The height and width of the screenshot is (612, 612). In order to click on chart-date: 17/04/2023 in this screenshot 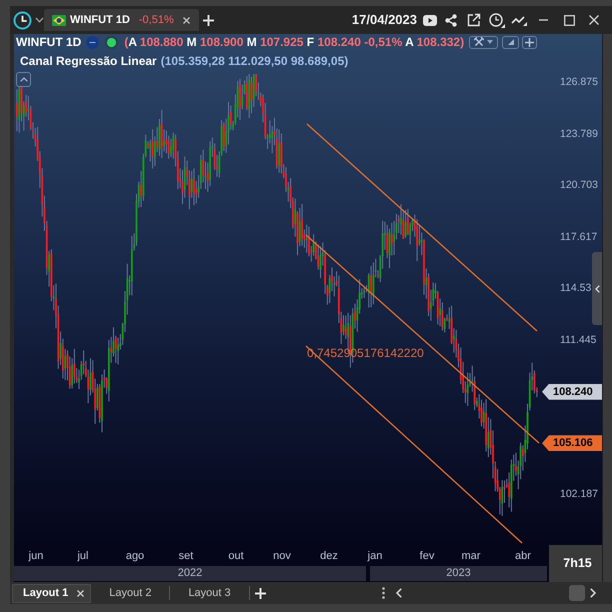, I will do `click(384, 20)`.